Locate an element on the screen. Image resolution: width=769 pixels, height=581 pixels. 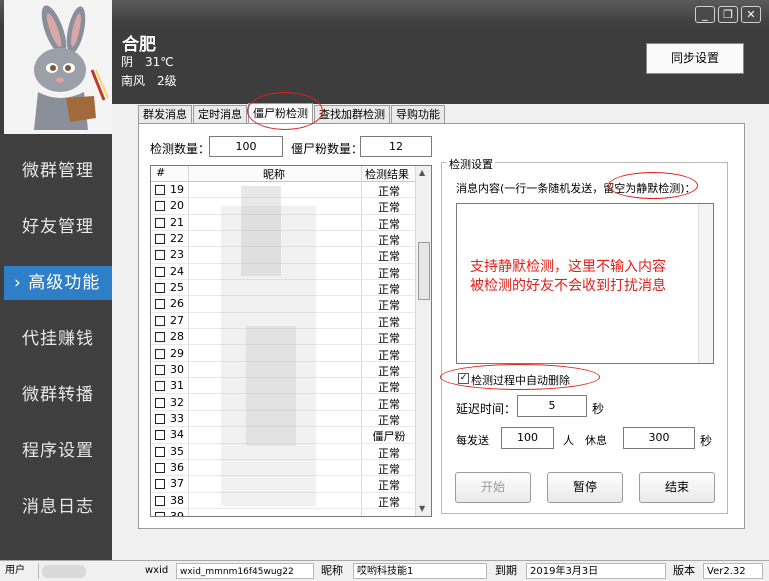
tab-group-join-detect: 查找加群检测 is located at coordinates (352, 114).